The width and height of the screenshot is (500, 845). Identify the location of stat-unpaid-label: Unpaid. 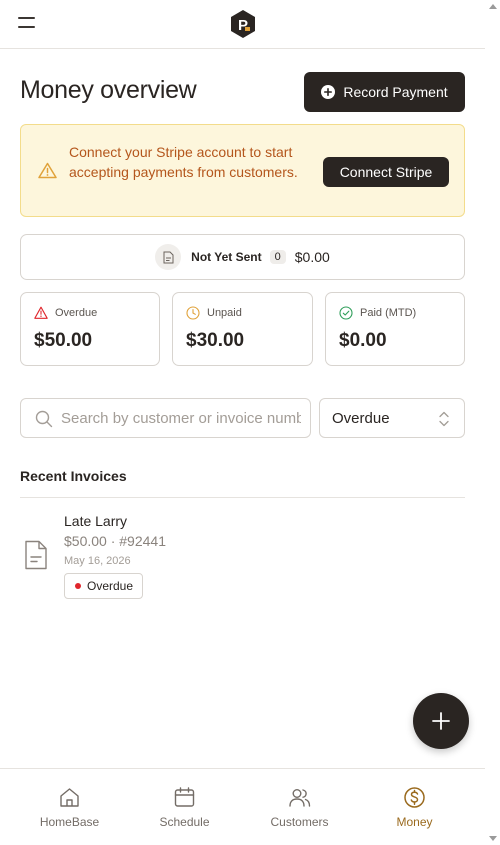
(224, 313).